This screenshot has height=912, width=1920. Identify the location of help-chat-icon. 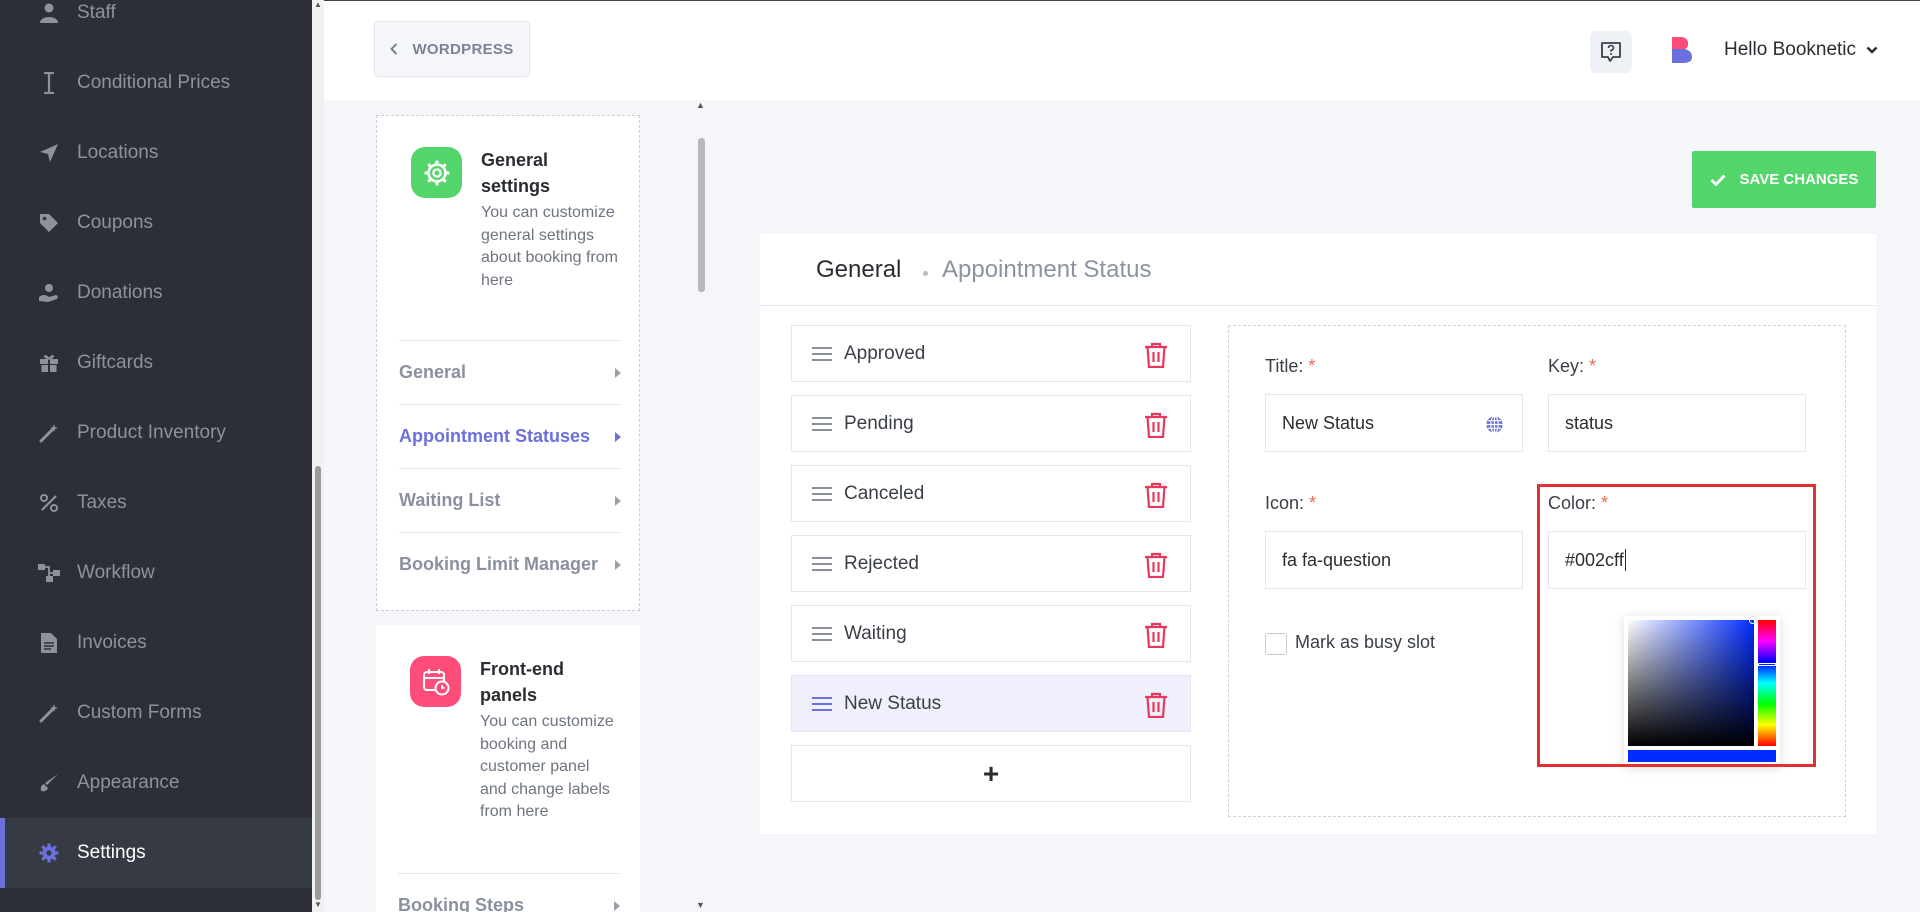
(1611, 52).